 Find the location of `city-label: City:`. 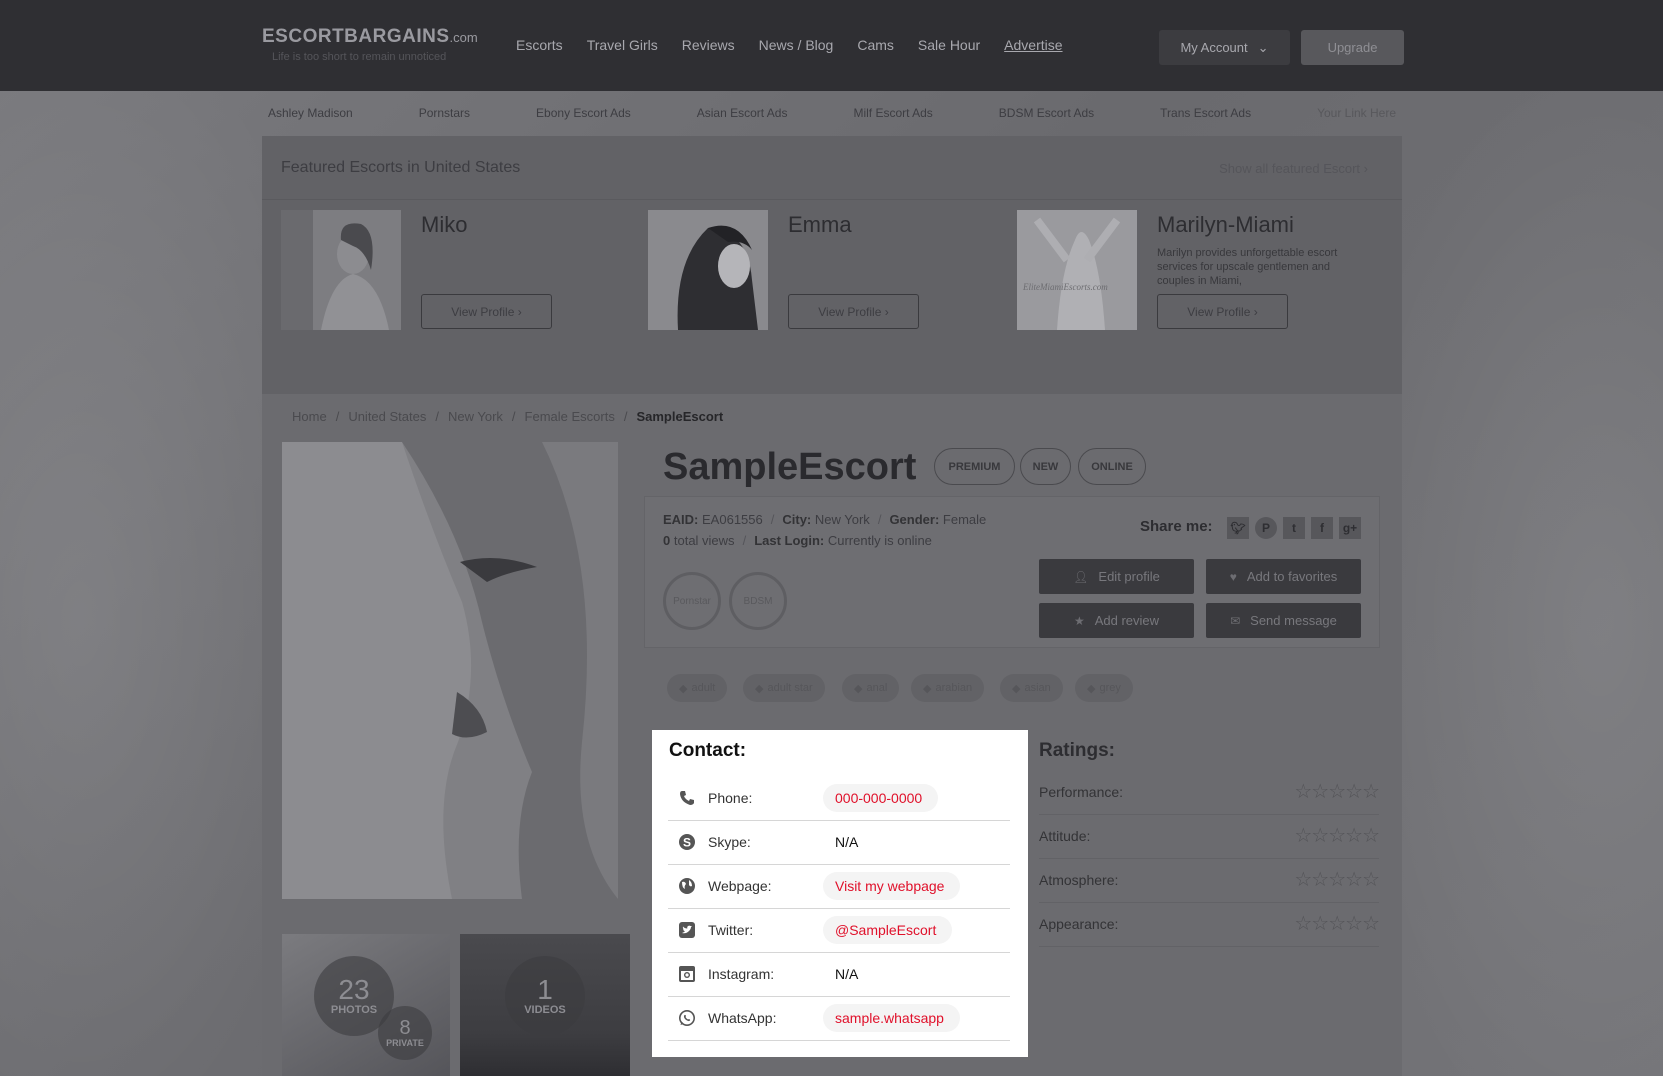

city-label: City: is located at coordinates (797, 519).